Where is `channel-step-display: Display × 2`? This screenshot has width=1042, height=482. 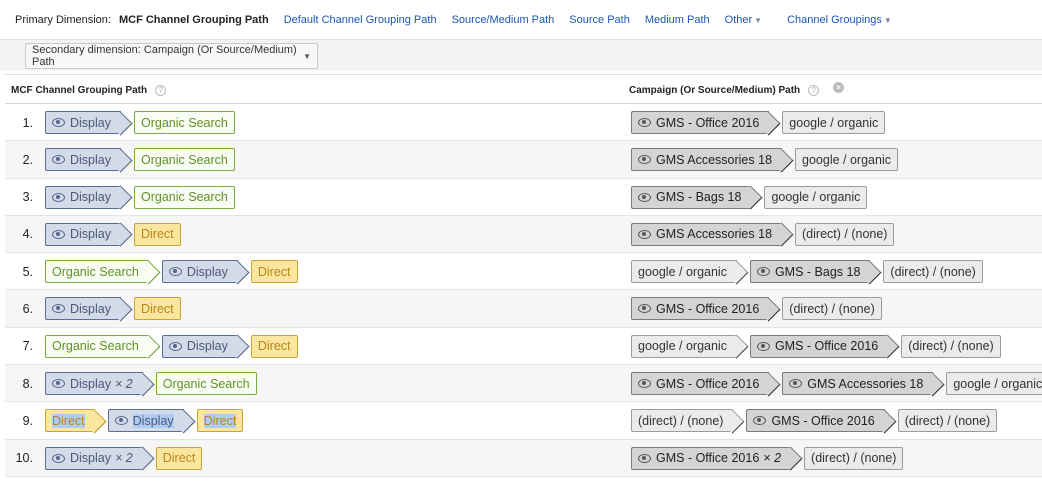 channel-step-display: Display × 2 is located at coordinates (94, 384).